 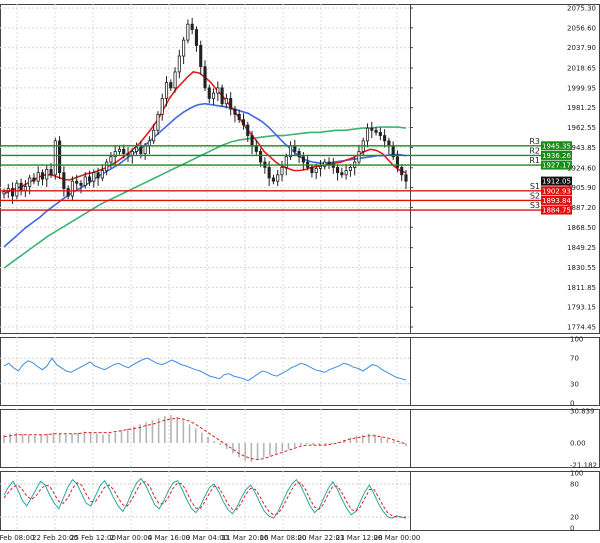 What do you see at coordinates (556, 146) in the screenshot?
I see `level-tag-r3: 1945.35` at bounding box center [556, 146].